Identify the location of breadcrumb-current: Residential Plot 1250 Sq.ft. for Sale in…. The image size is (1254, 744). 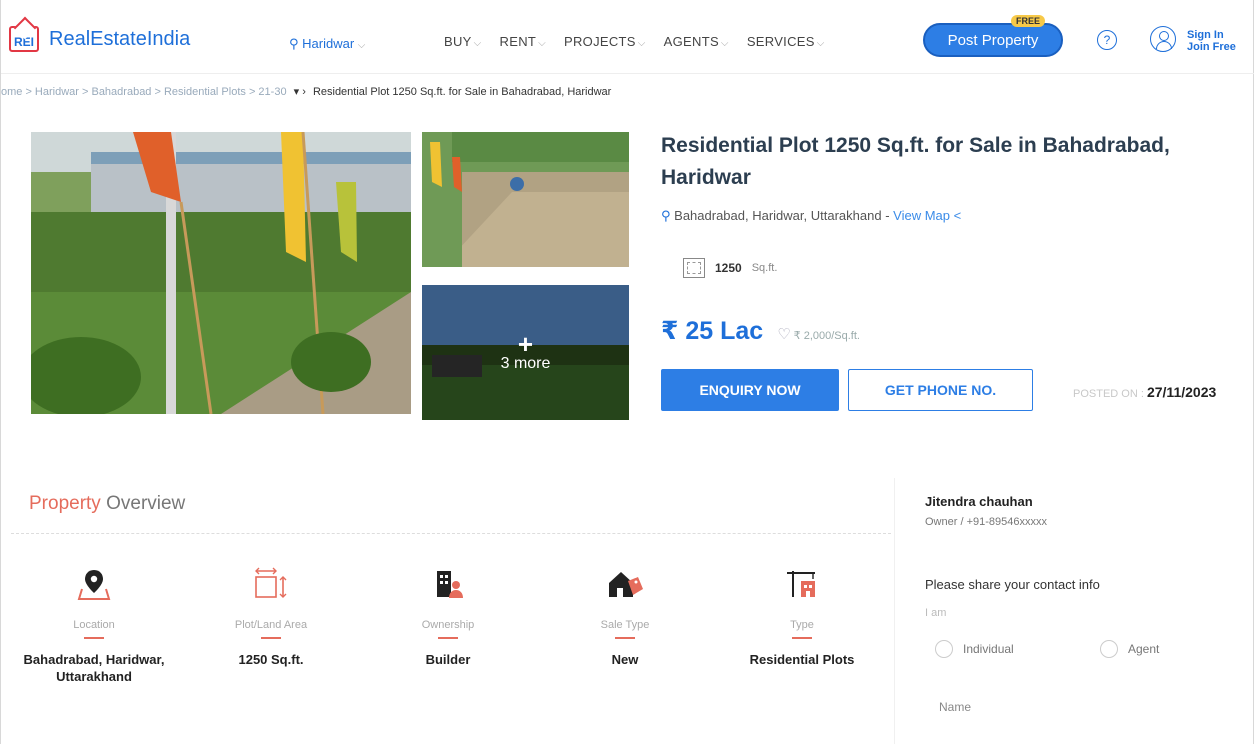
(462, 92).